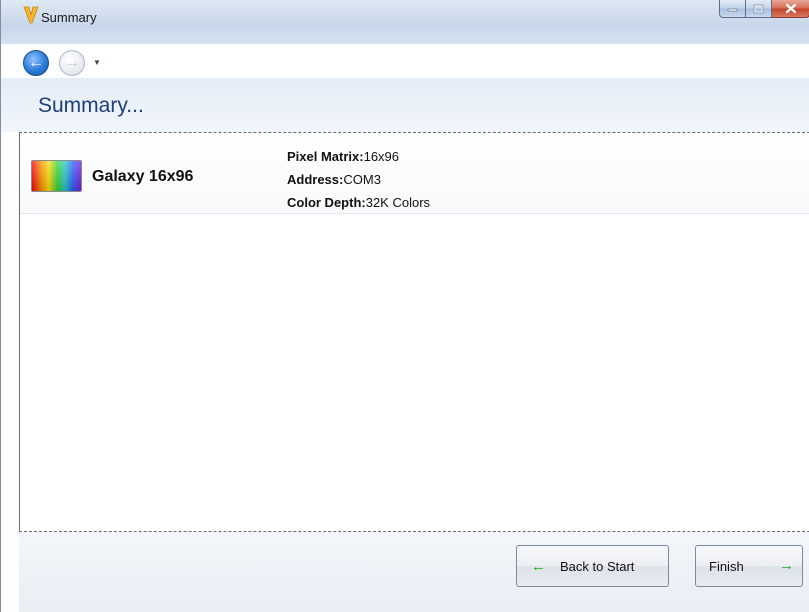 The width and height of the screenshot is (809, 612). I want to click on history-dropdown: ▼, so click(97, 62).